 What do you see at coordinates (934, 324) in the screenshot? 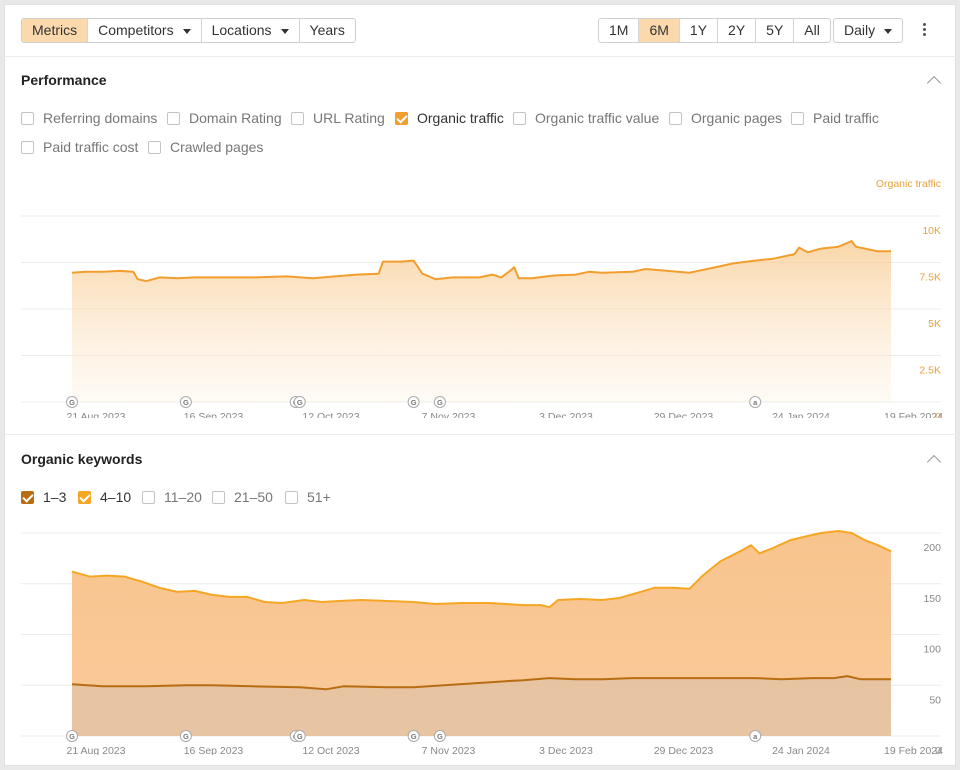
I see `y-tick-label: 5K` at bounding box center [934, 324].